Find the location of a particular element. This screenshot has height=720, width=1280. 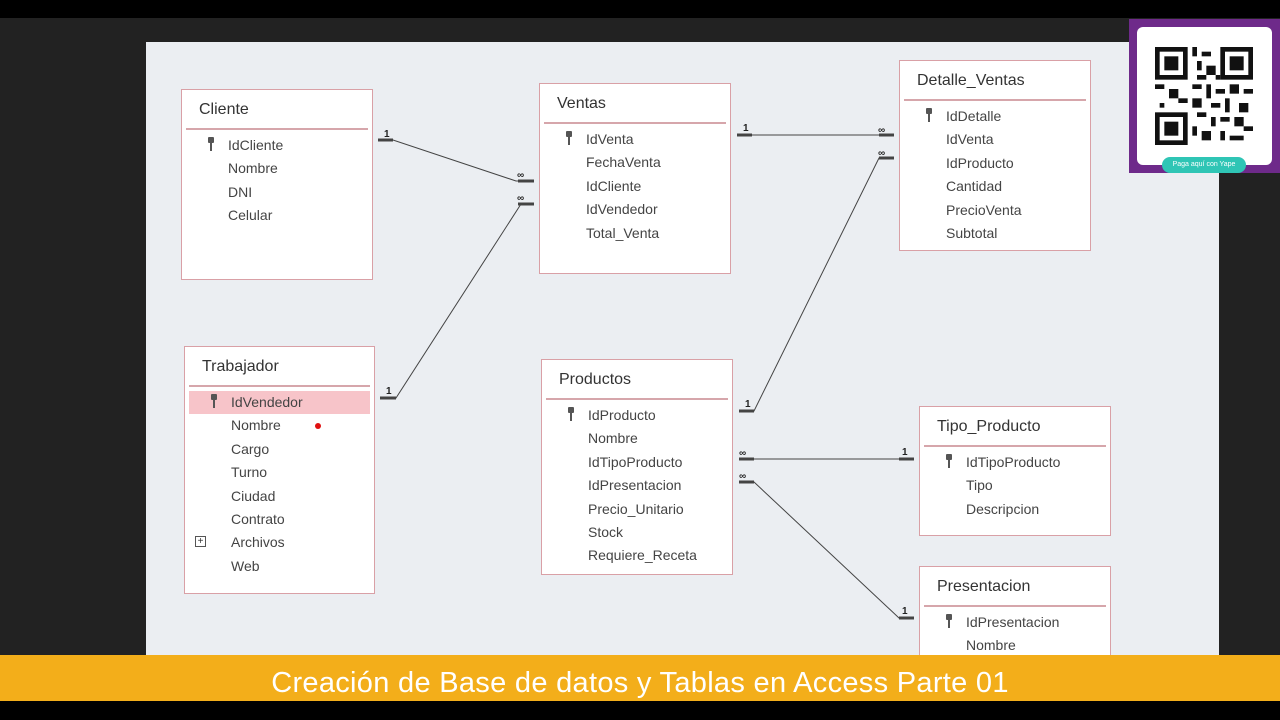

field-name: Stock is located at coordinates (606, 531).